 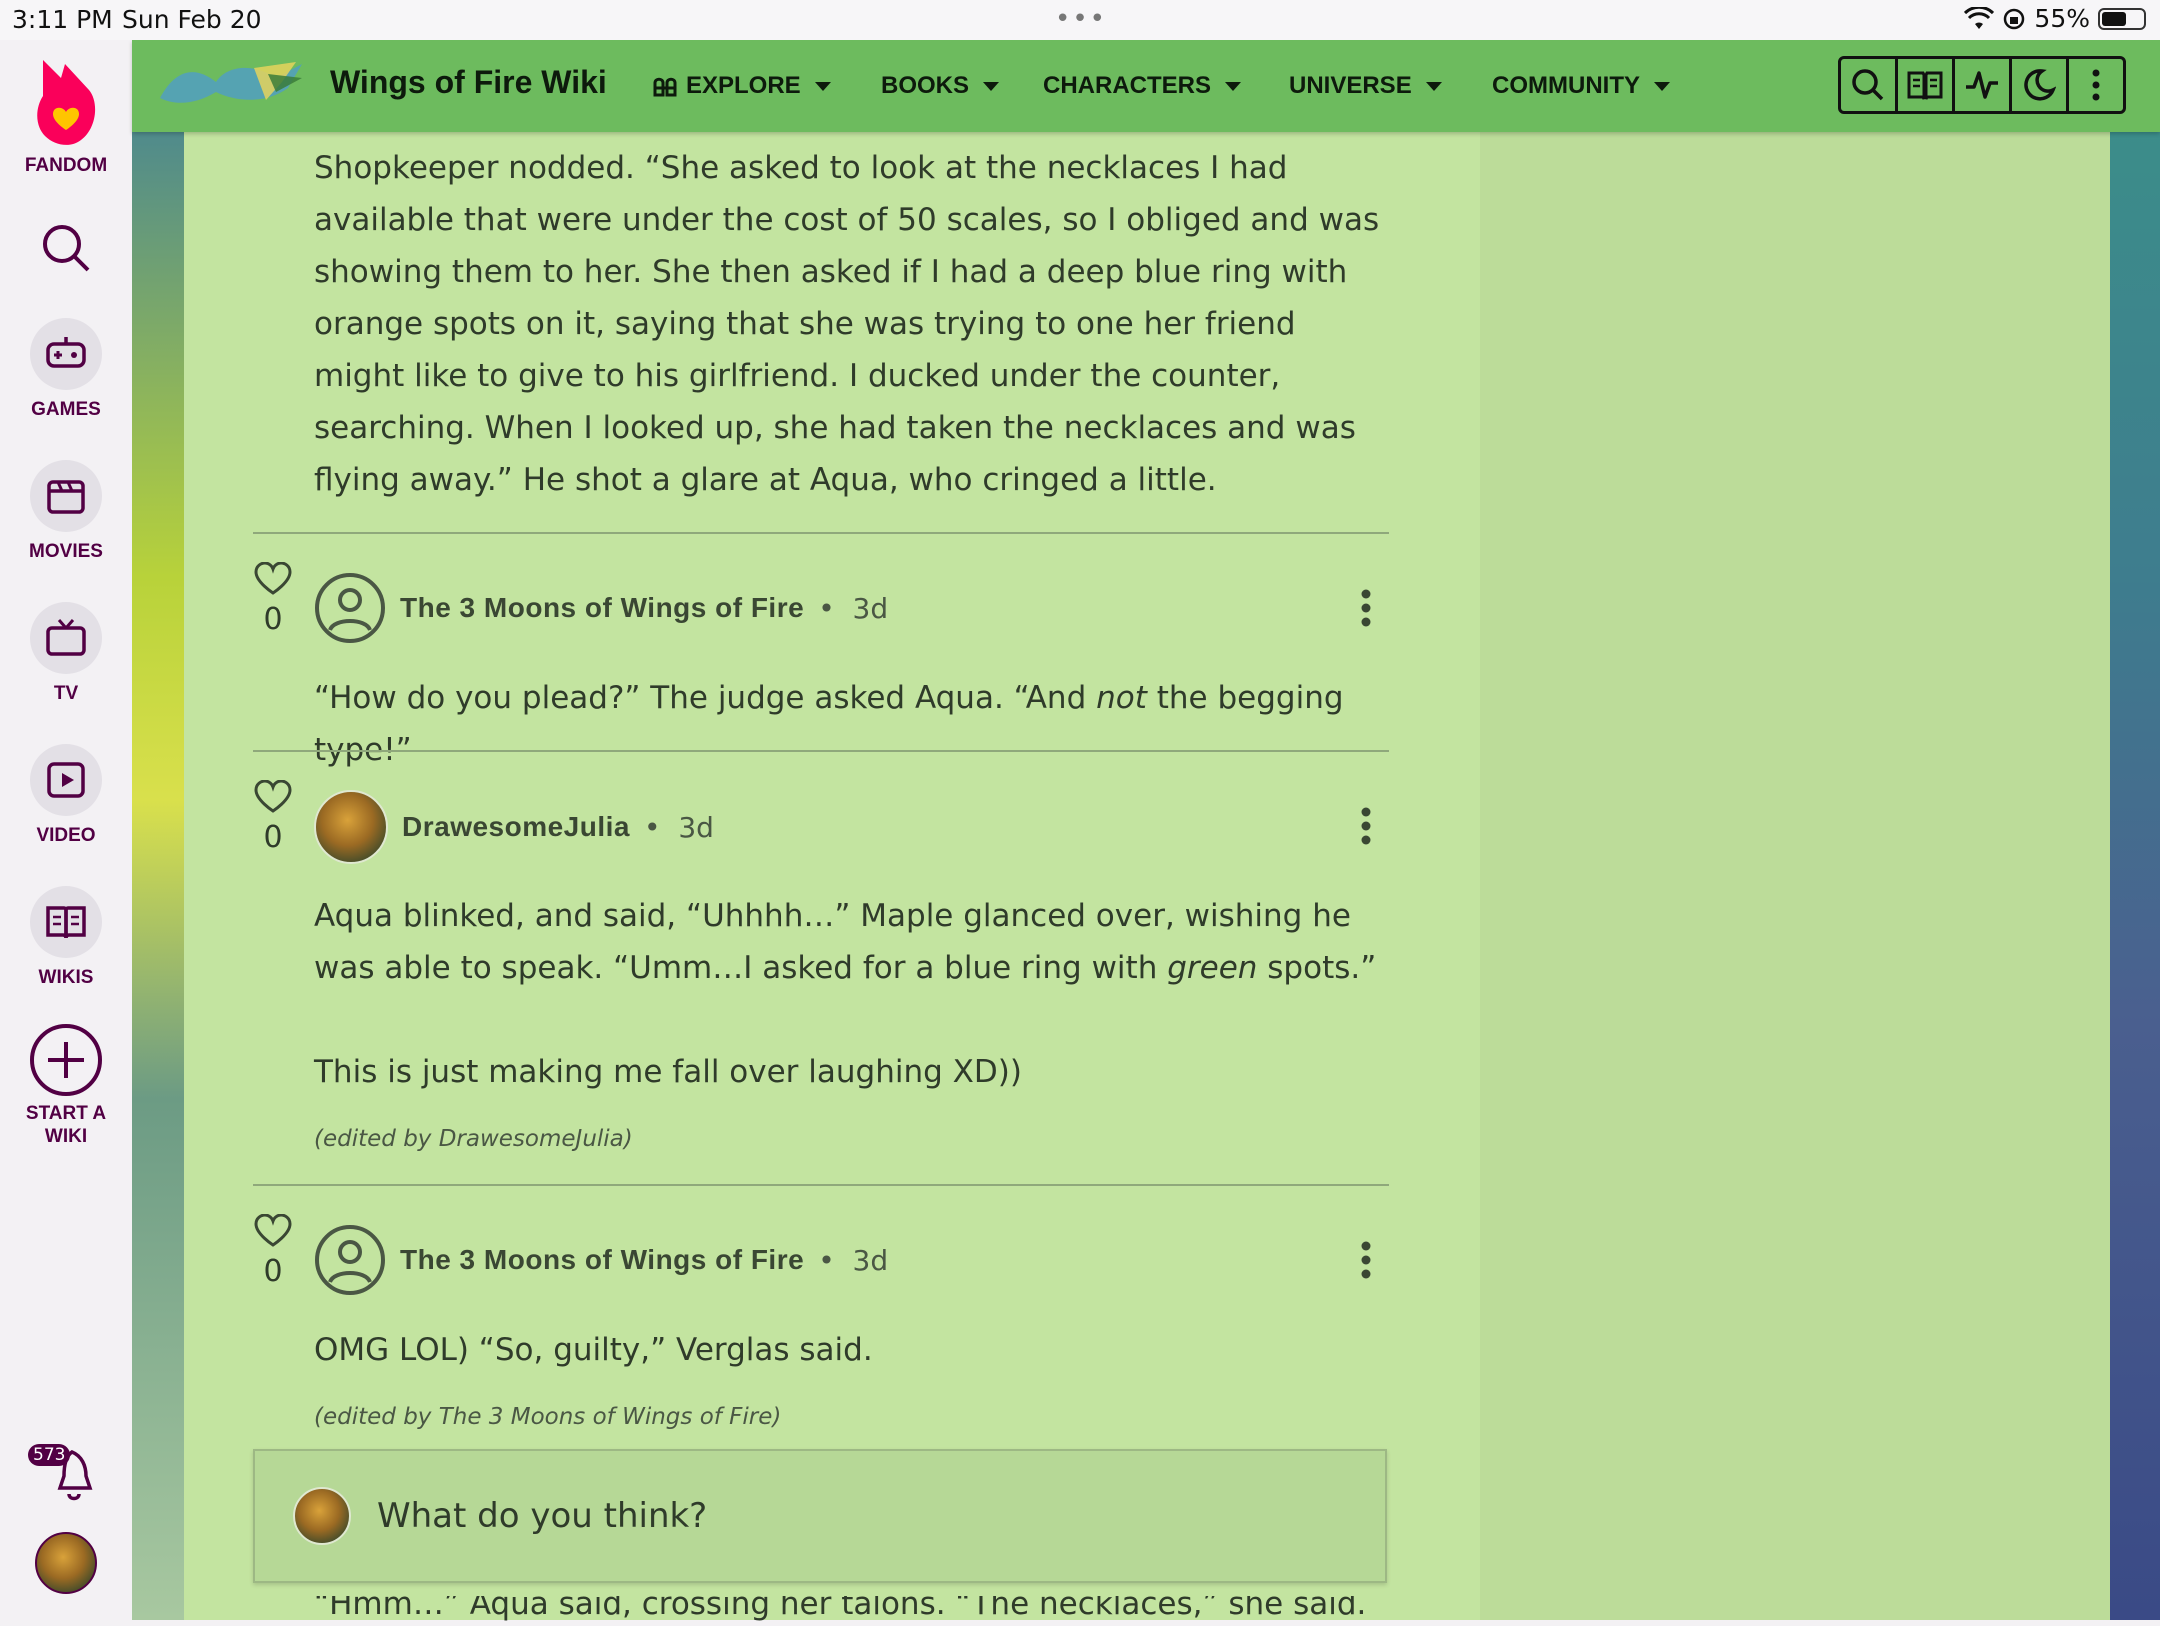 I want to click on fandom-logo-label: FANDOM, so click(x=66, y=165).